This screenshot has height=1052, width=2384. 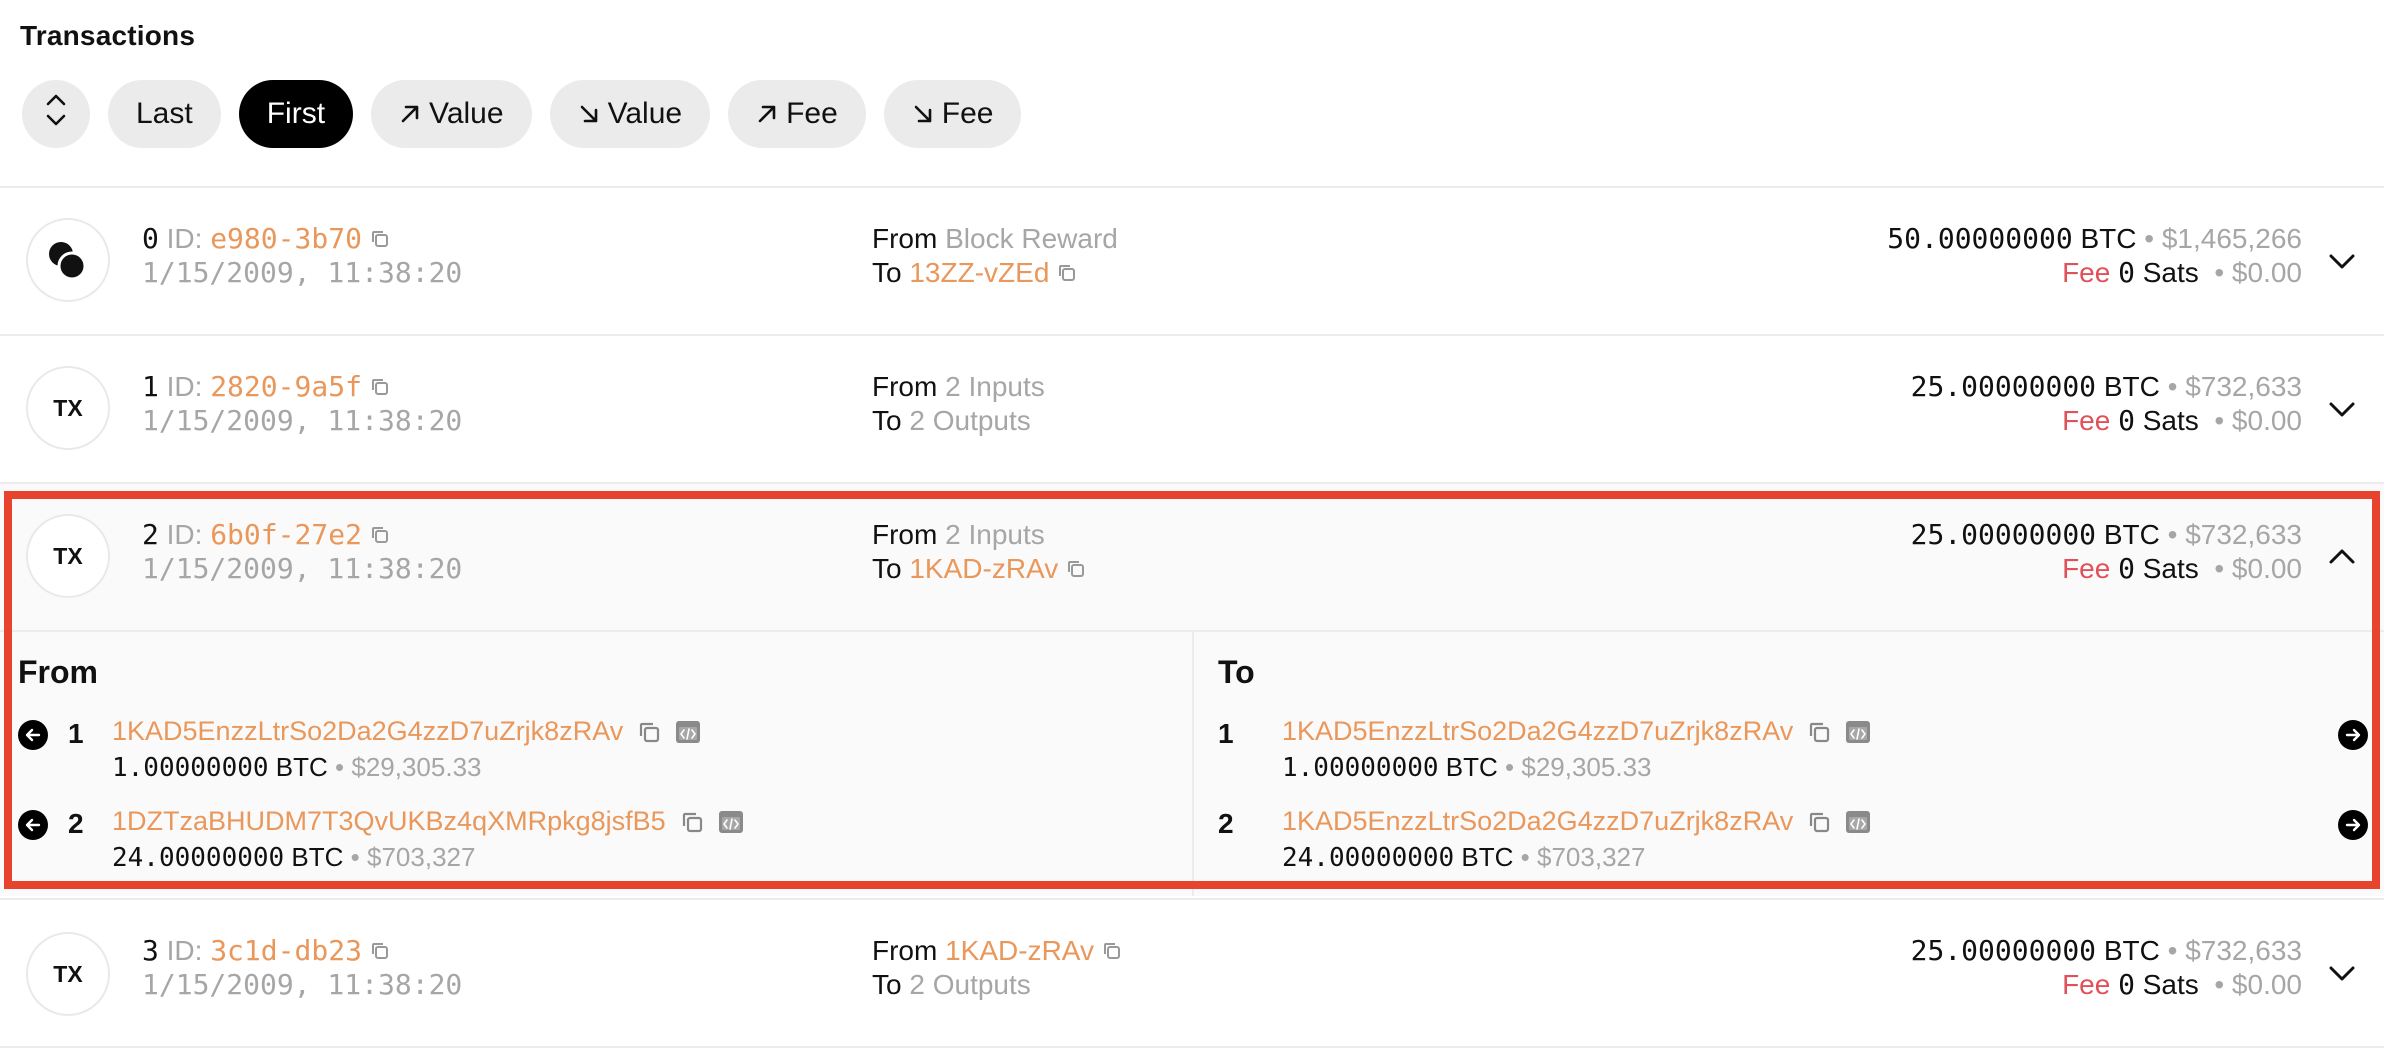 I want to click on filter-fee-desc-button: Fee, so click(x=797, y=114).